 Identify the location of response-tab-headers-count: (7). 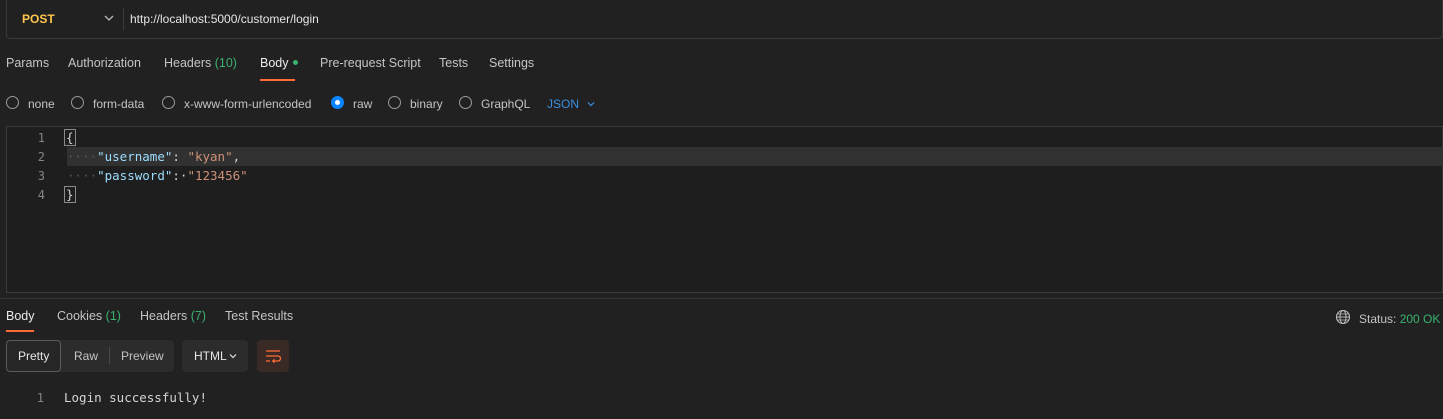
(198, 316).